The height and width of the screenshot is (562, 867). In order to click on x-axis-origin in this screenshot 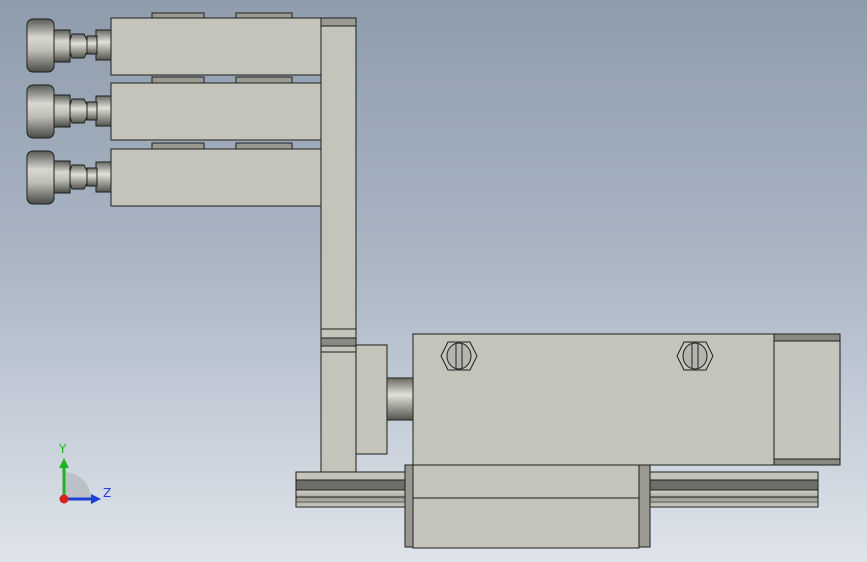, I will do `click(64, 499)`.